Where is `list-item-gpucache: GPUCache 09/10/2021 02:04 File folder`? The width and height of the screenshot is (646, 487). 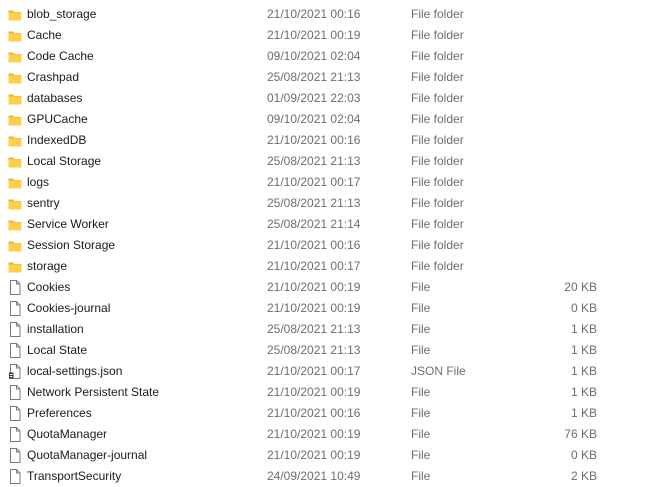 list-item-gpucache: GPUCache 09/10/2021 02:04 File folder is located at coordinates (323, 119).